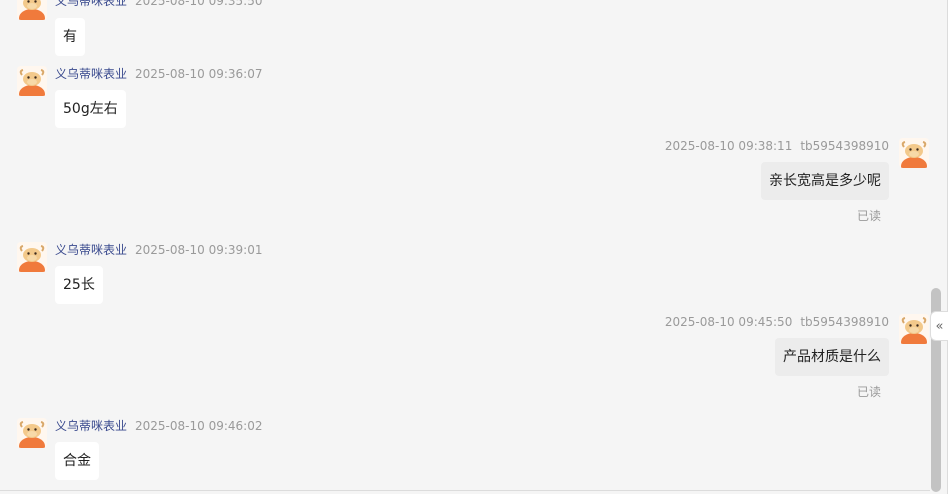 Image resolution: width=948 pixels, height=494 pixels. Describe the element at coordinates (199, 4) in the screenshot. I see `message-time: 2025-08-10 09:35:50` at that location.